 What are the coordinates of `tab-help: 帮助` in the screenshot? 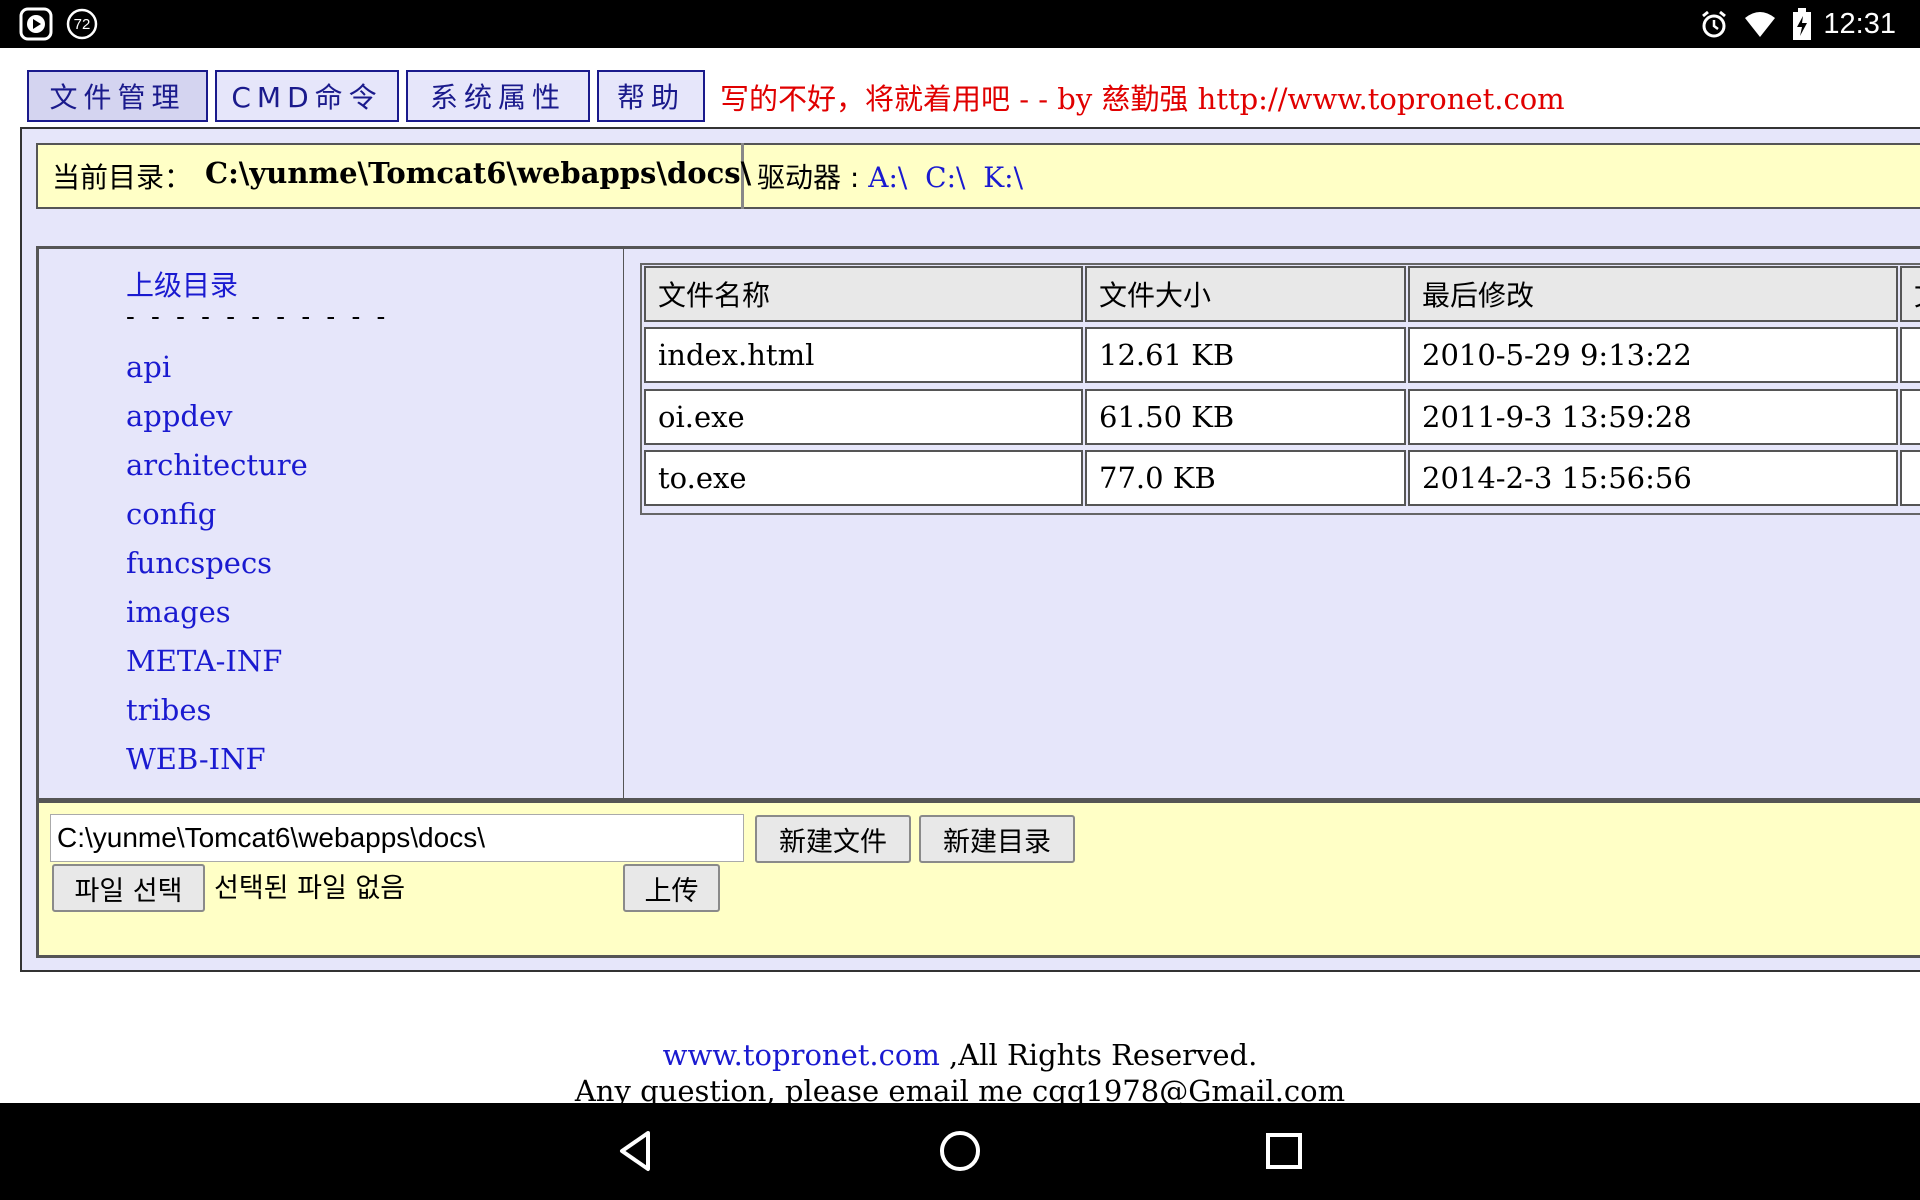 It's located at (651, 96).